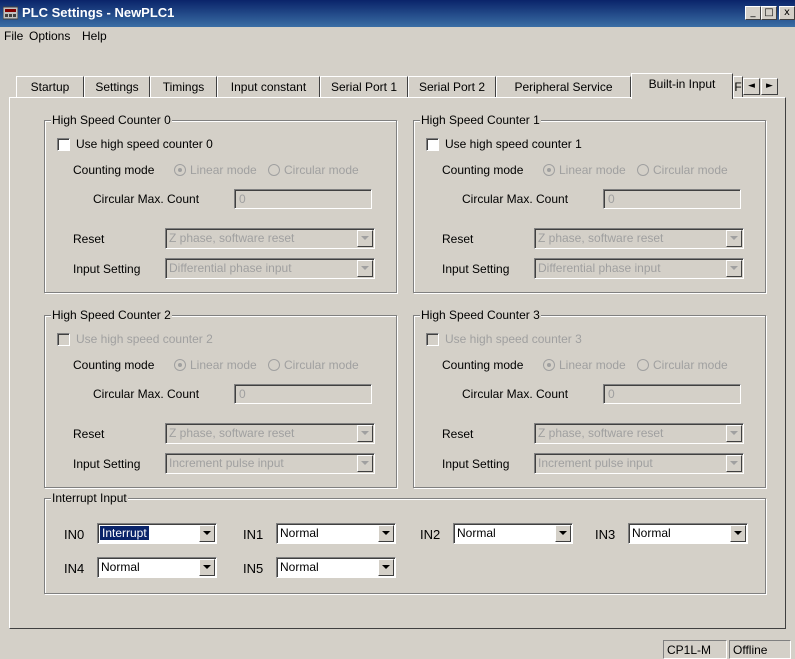  Describe the element at coordinates (452, 86) in the screenshot. I see `tab-serial-port-2: Serial Port 2` at that location.